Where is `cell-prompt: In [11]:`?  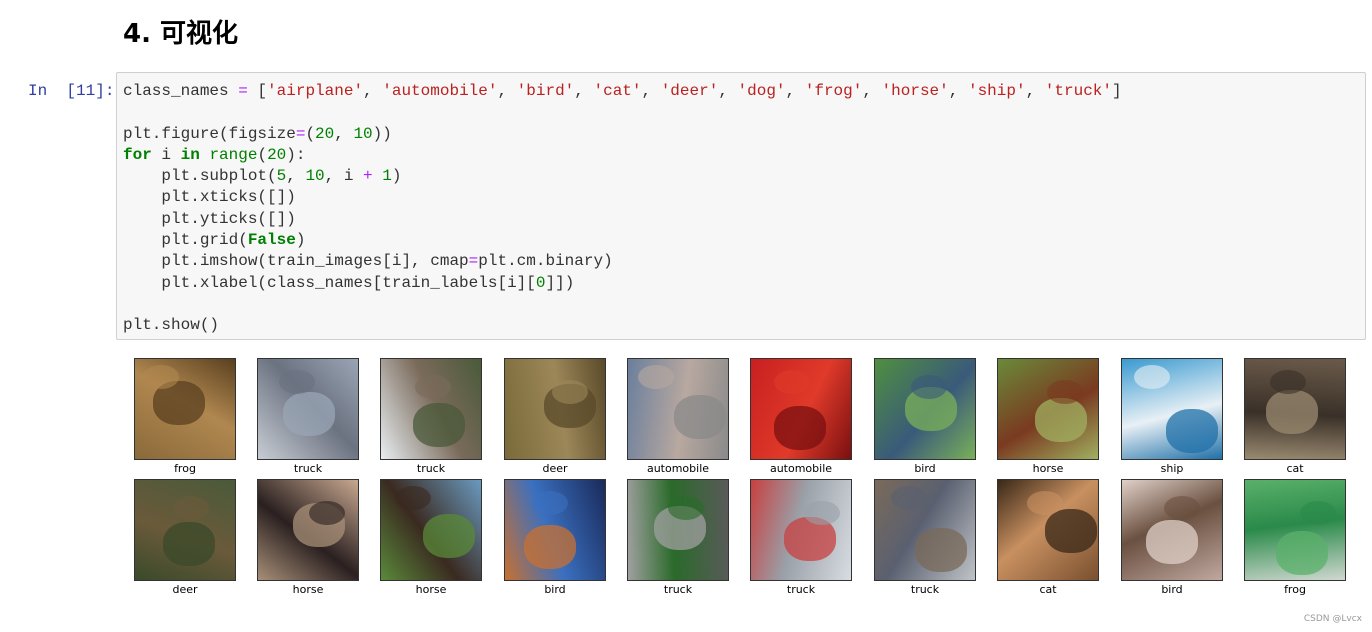
cell-prompt: In [11]: is located at coordinates (71, 91).